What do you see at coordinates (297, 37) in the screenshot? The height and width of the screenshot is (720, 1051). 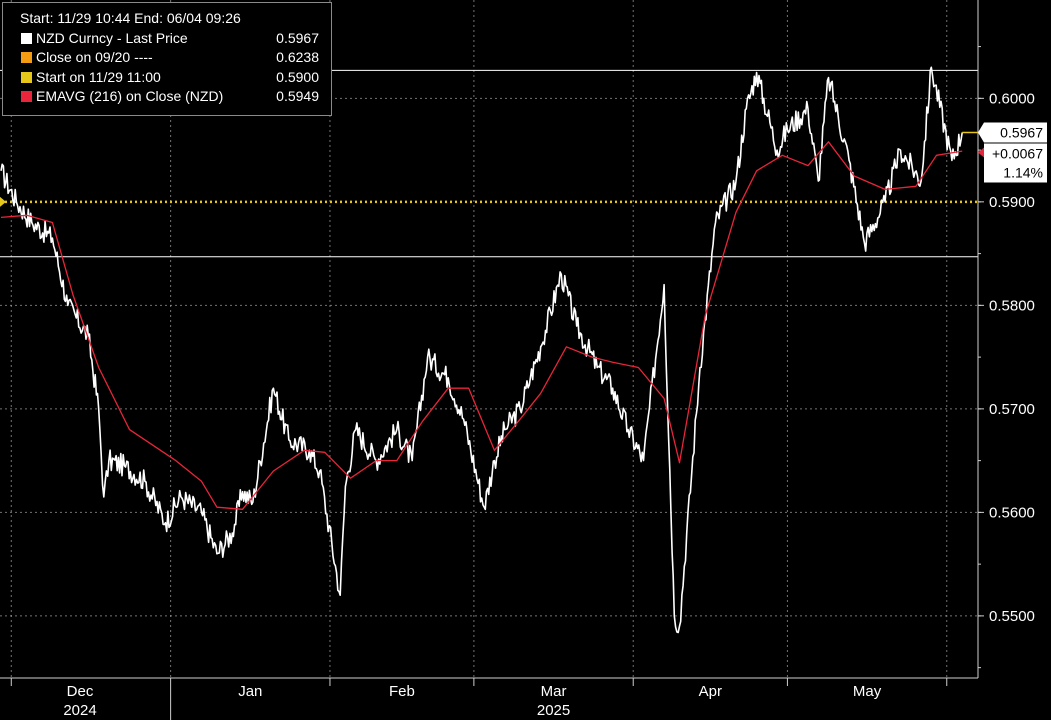 I see `legend-value: 0.5967` at bounding box center [297, 37].